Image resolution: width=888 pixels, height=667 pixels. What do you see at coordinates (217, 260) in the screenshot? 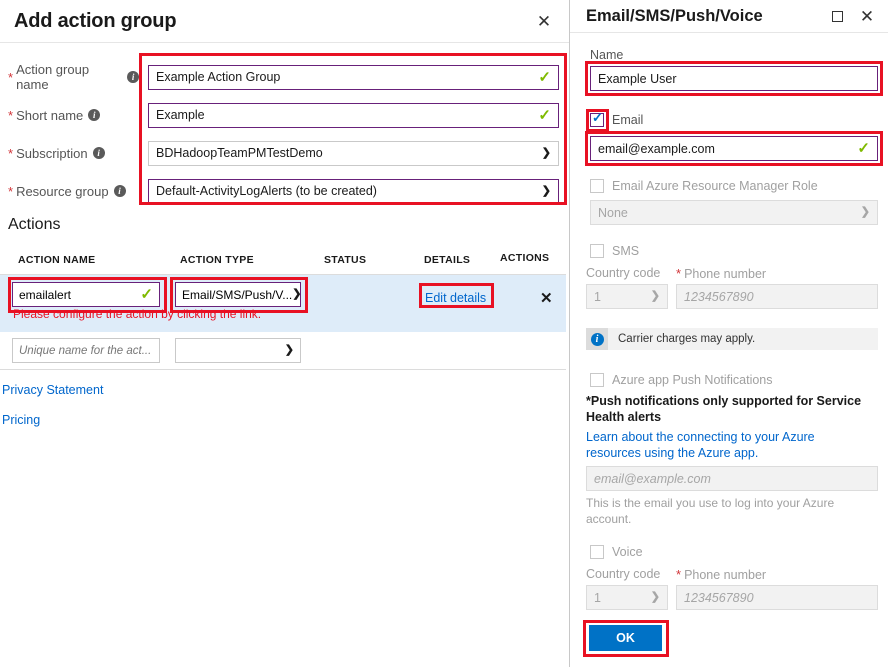
I see `col-action-type: ACTION TYPE` at bounding box center [217, 260].